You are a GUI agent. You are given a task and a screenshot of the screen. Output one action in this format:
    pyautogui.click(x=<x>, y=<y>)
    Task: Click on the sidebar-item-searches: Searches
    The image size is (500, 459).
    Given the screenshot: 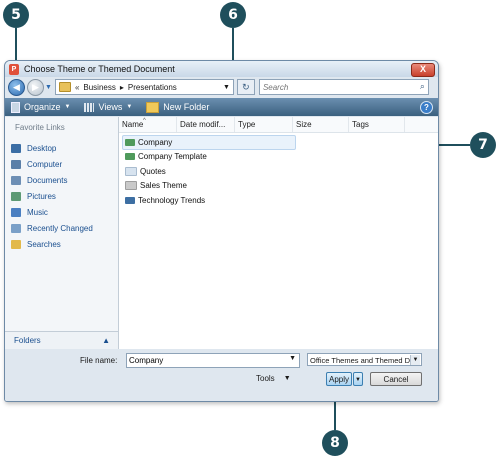 What is the action you would take?
    pyautogui.click(x=36, y=244)
    